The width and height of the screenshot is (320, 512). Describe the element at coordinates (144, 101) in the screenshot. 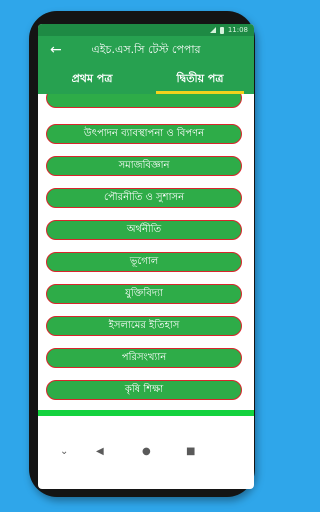

I see `subject-item-top-partial` at that location.